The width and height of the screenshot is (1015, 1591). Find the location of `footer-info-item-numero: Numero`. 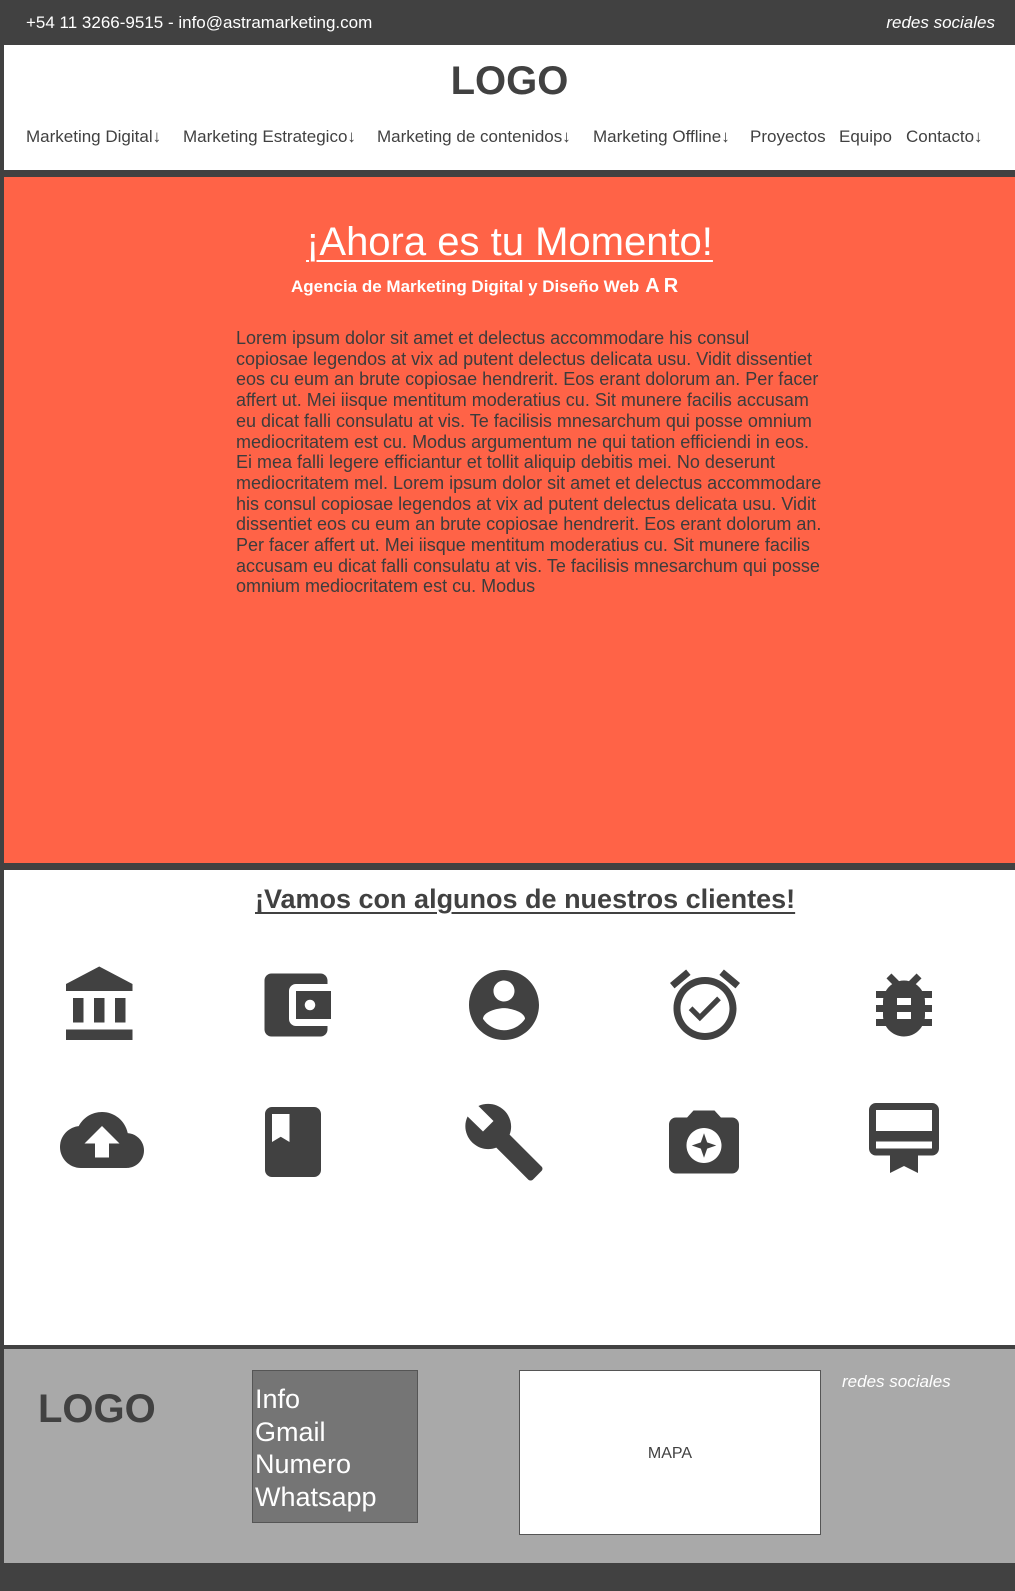

footer-info-item-numero: Numero is located at coordinates (336, 1464).